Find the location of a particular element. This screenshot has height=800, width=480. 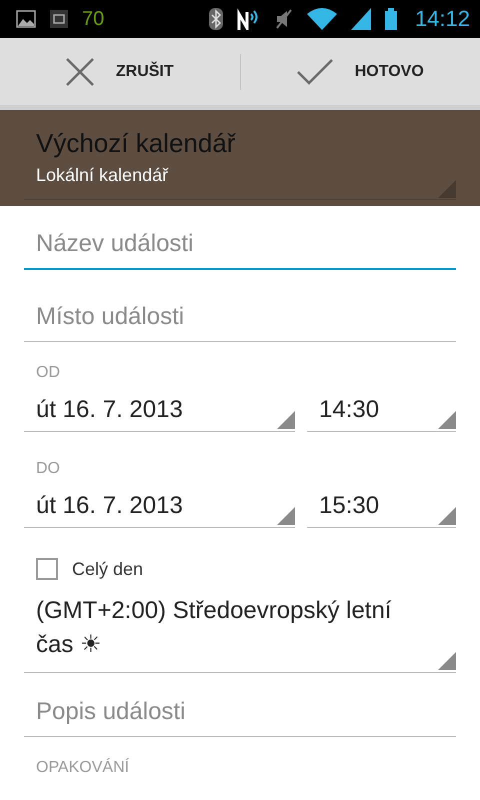

all-day-checkbox is located at coordinates (47, 569).